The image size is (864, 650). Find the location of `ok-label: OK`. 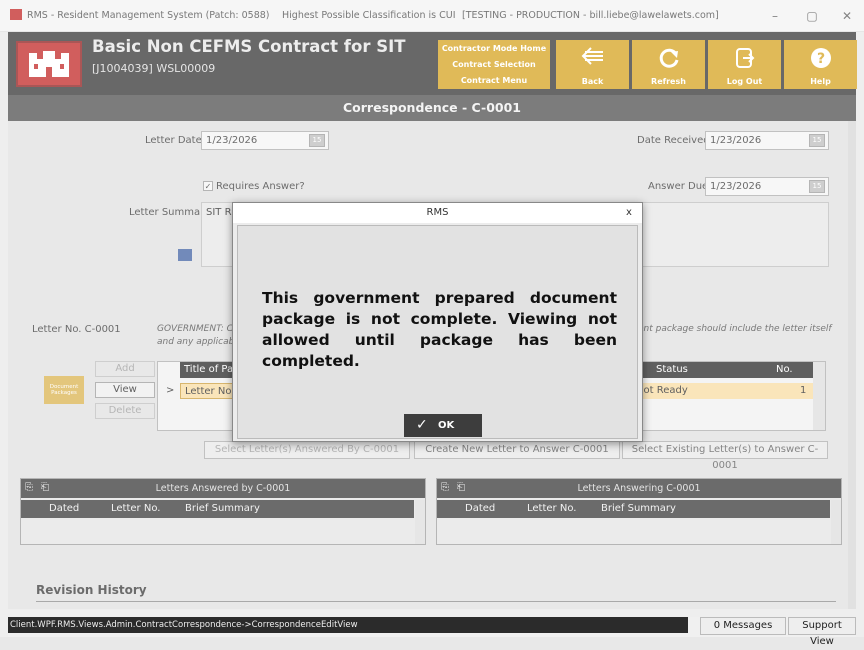

ok-label: OK is located at coordinates (446, 425).